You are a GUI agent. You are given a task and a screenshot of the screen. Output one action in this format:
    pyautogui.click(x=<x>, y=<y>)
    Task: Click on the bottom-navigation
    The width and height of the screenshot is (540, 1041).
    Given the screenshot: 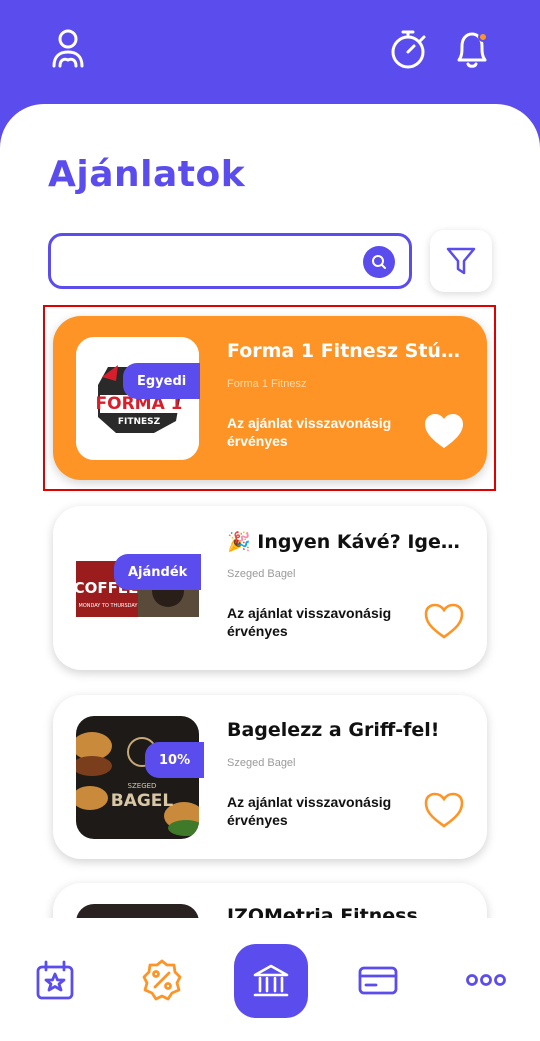 What is the action you would take?
    pyautogui.click(x=270, y=979)
    